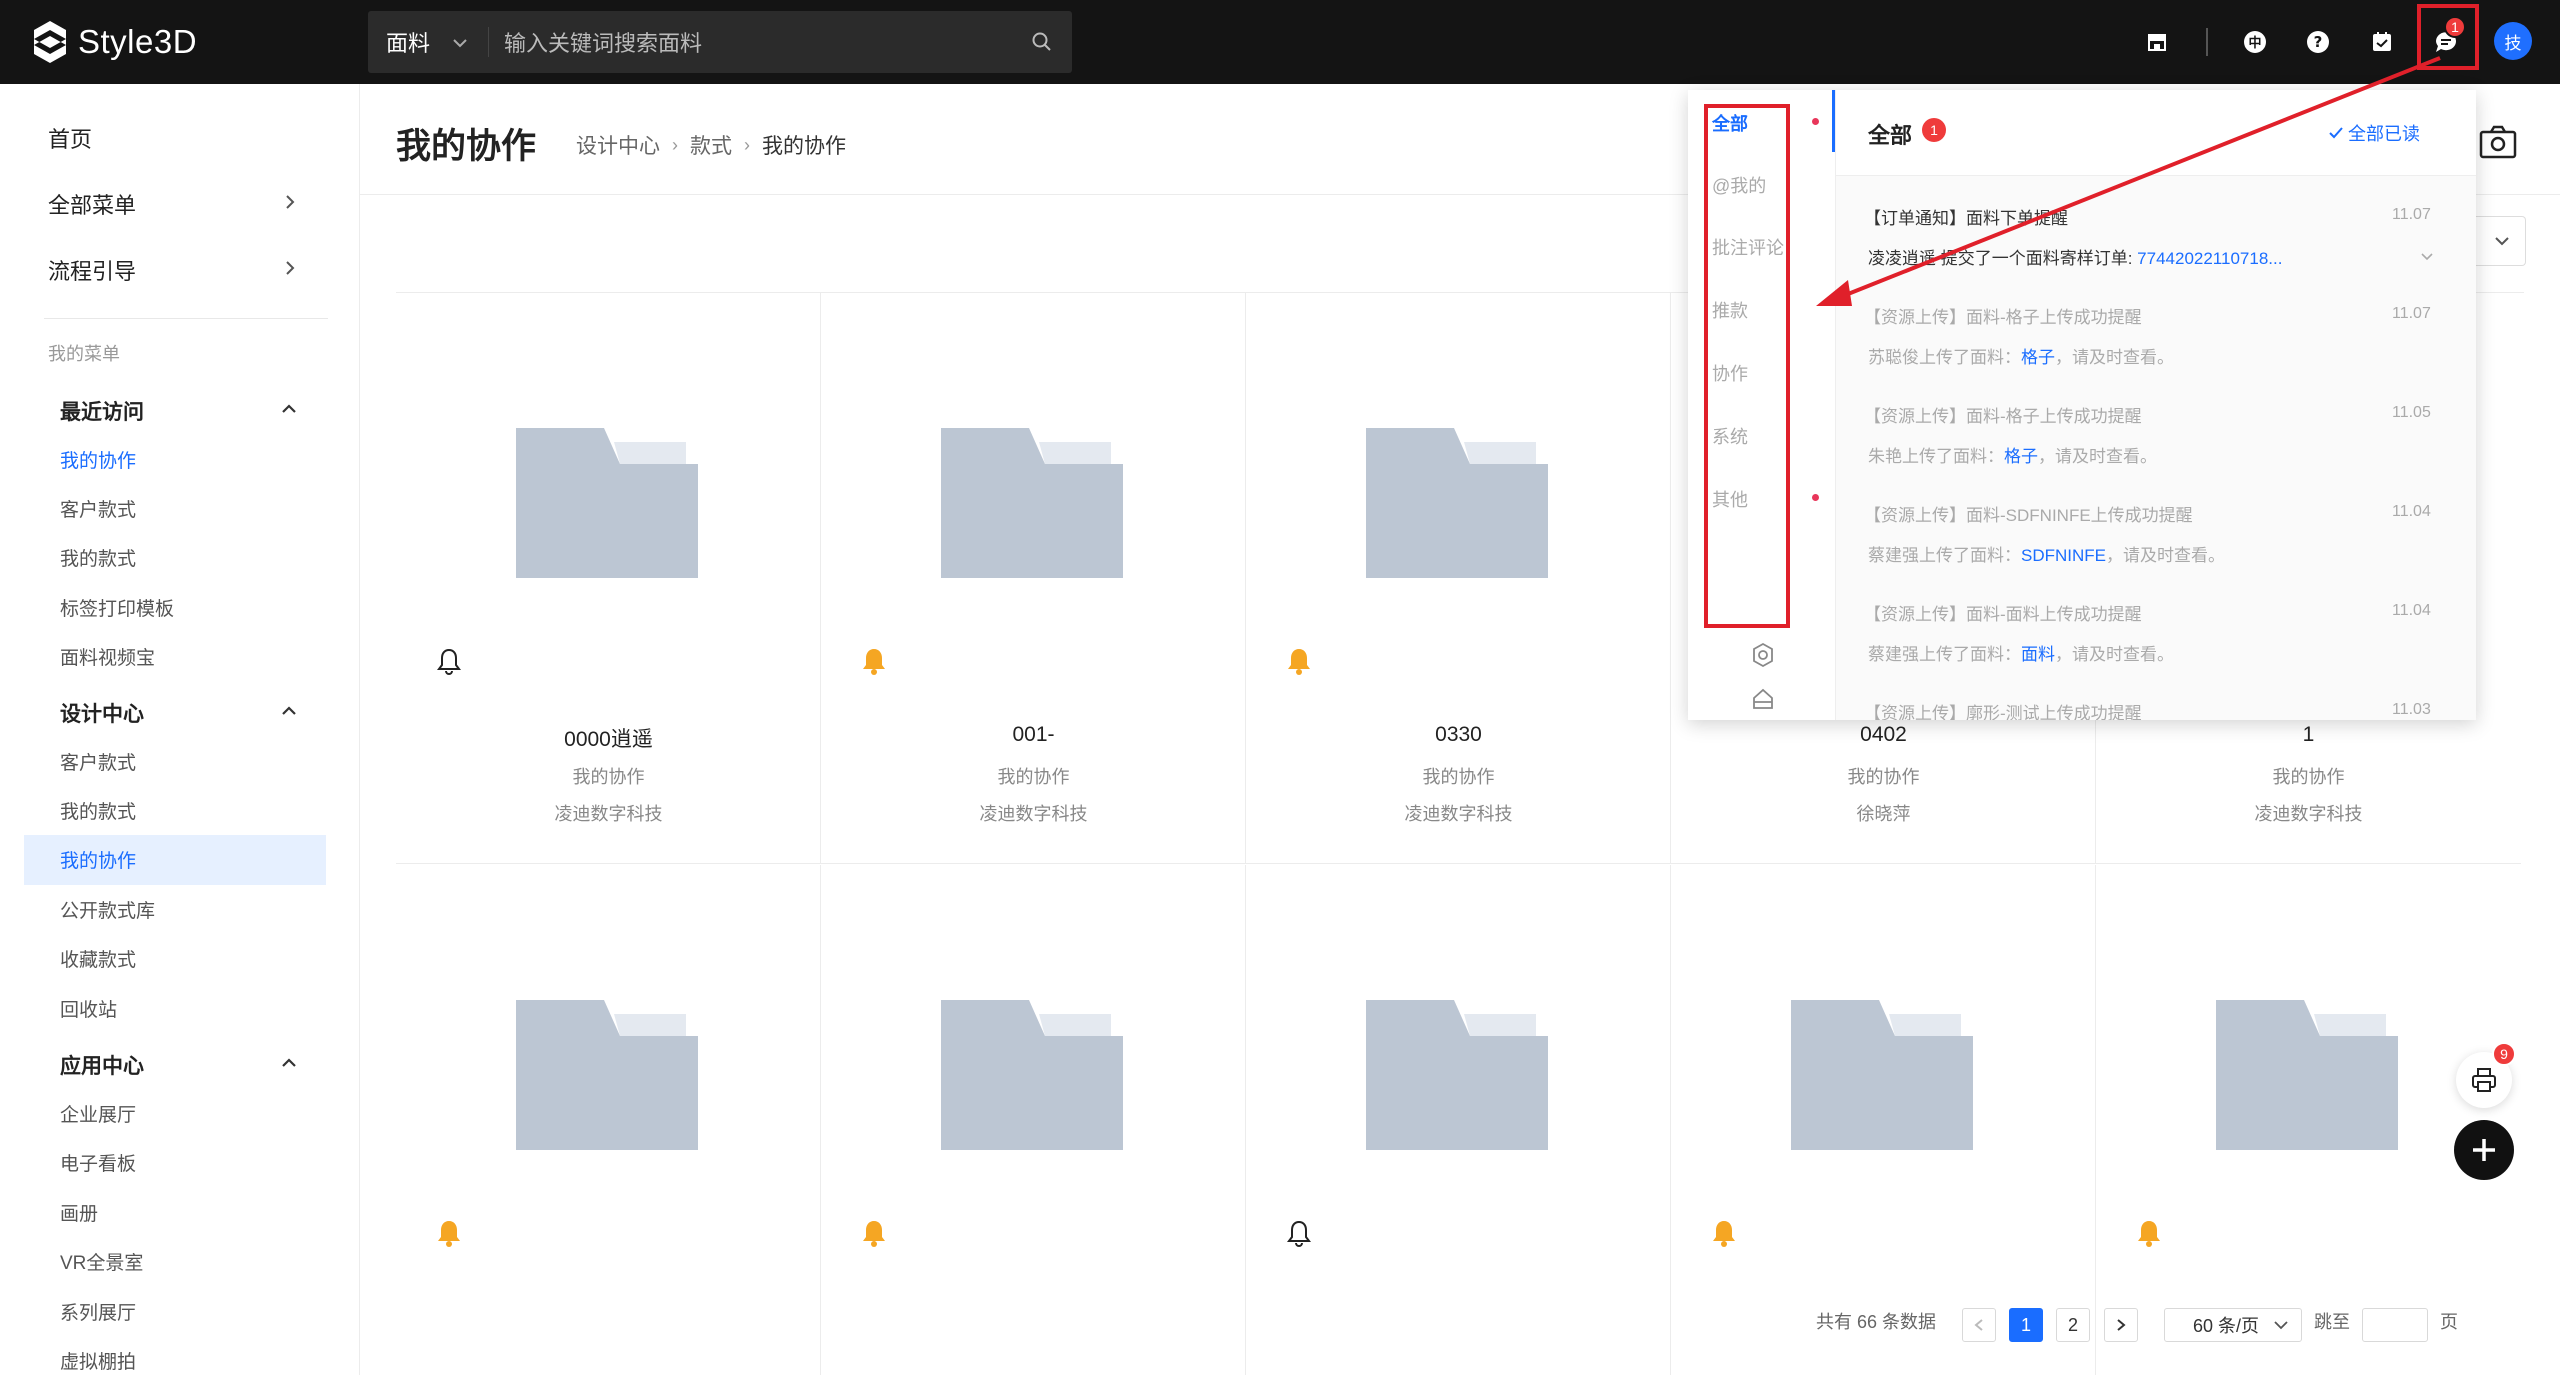  I want to click on search-type-select: 面料, so click(427, 42).